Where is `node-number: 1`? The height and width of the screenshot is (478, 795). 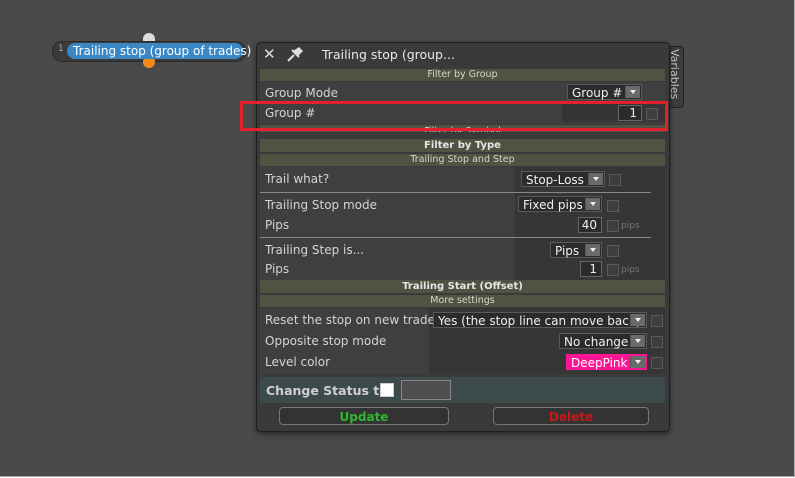 node-number: 1 is located at coordinates (61, 49).